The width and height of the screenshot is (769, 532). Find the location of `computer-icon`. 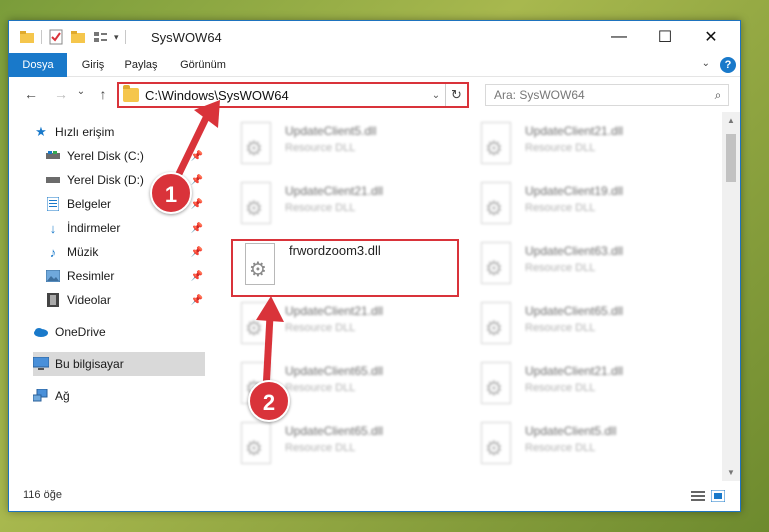

computer-icon is located at coordinates (41, 364).